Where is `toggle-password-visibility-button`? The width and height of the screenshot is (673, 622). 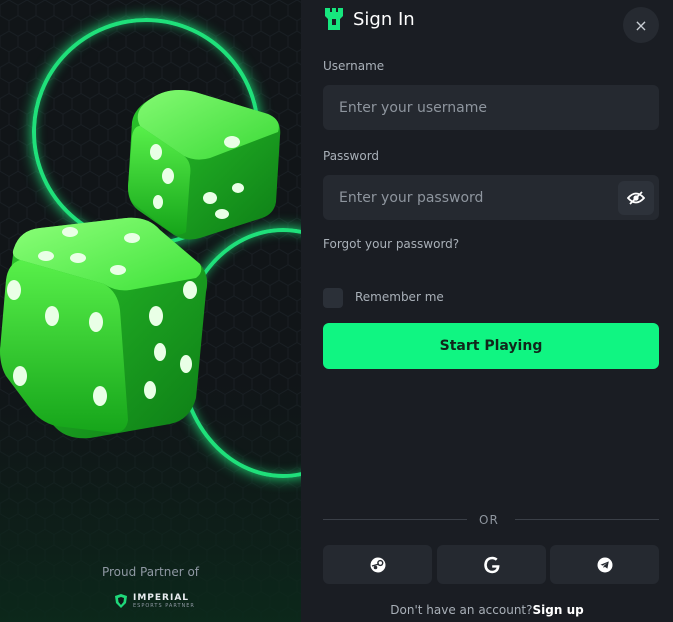 toggle-password-visibility-button is located at coordinates (636, 198).